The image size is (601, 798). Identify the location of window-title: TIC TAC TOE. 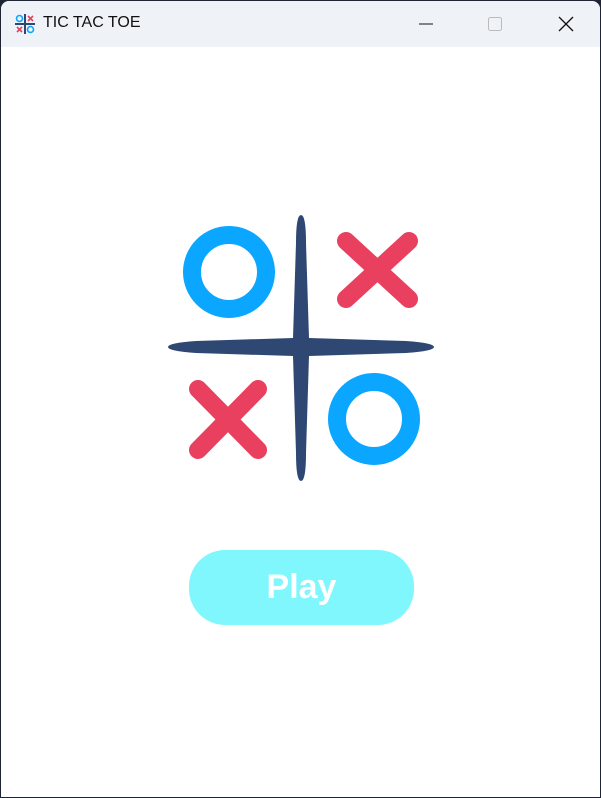
(92, 22).